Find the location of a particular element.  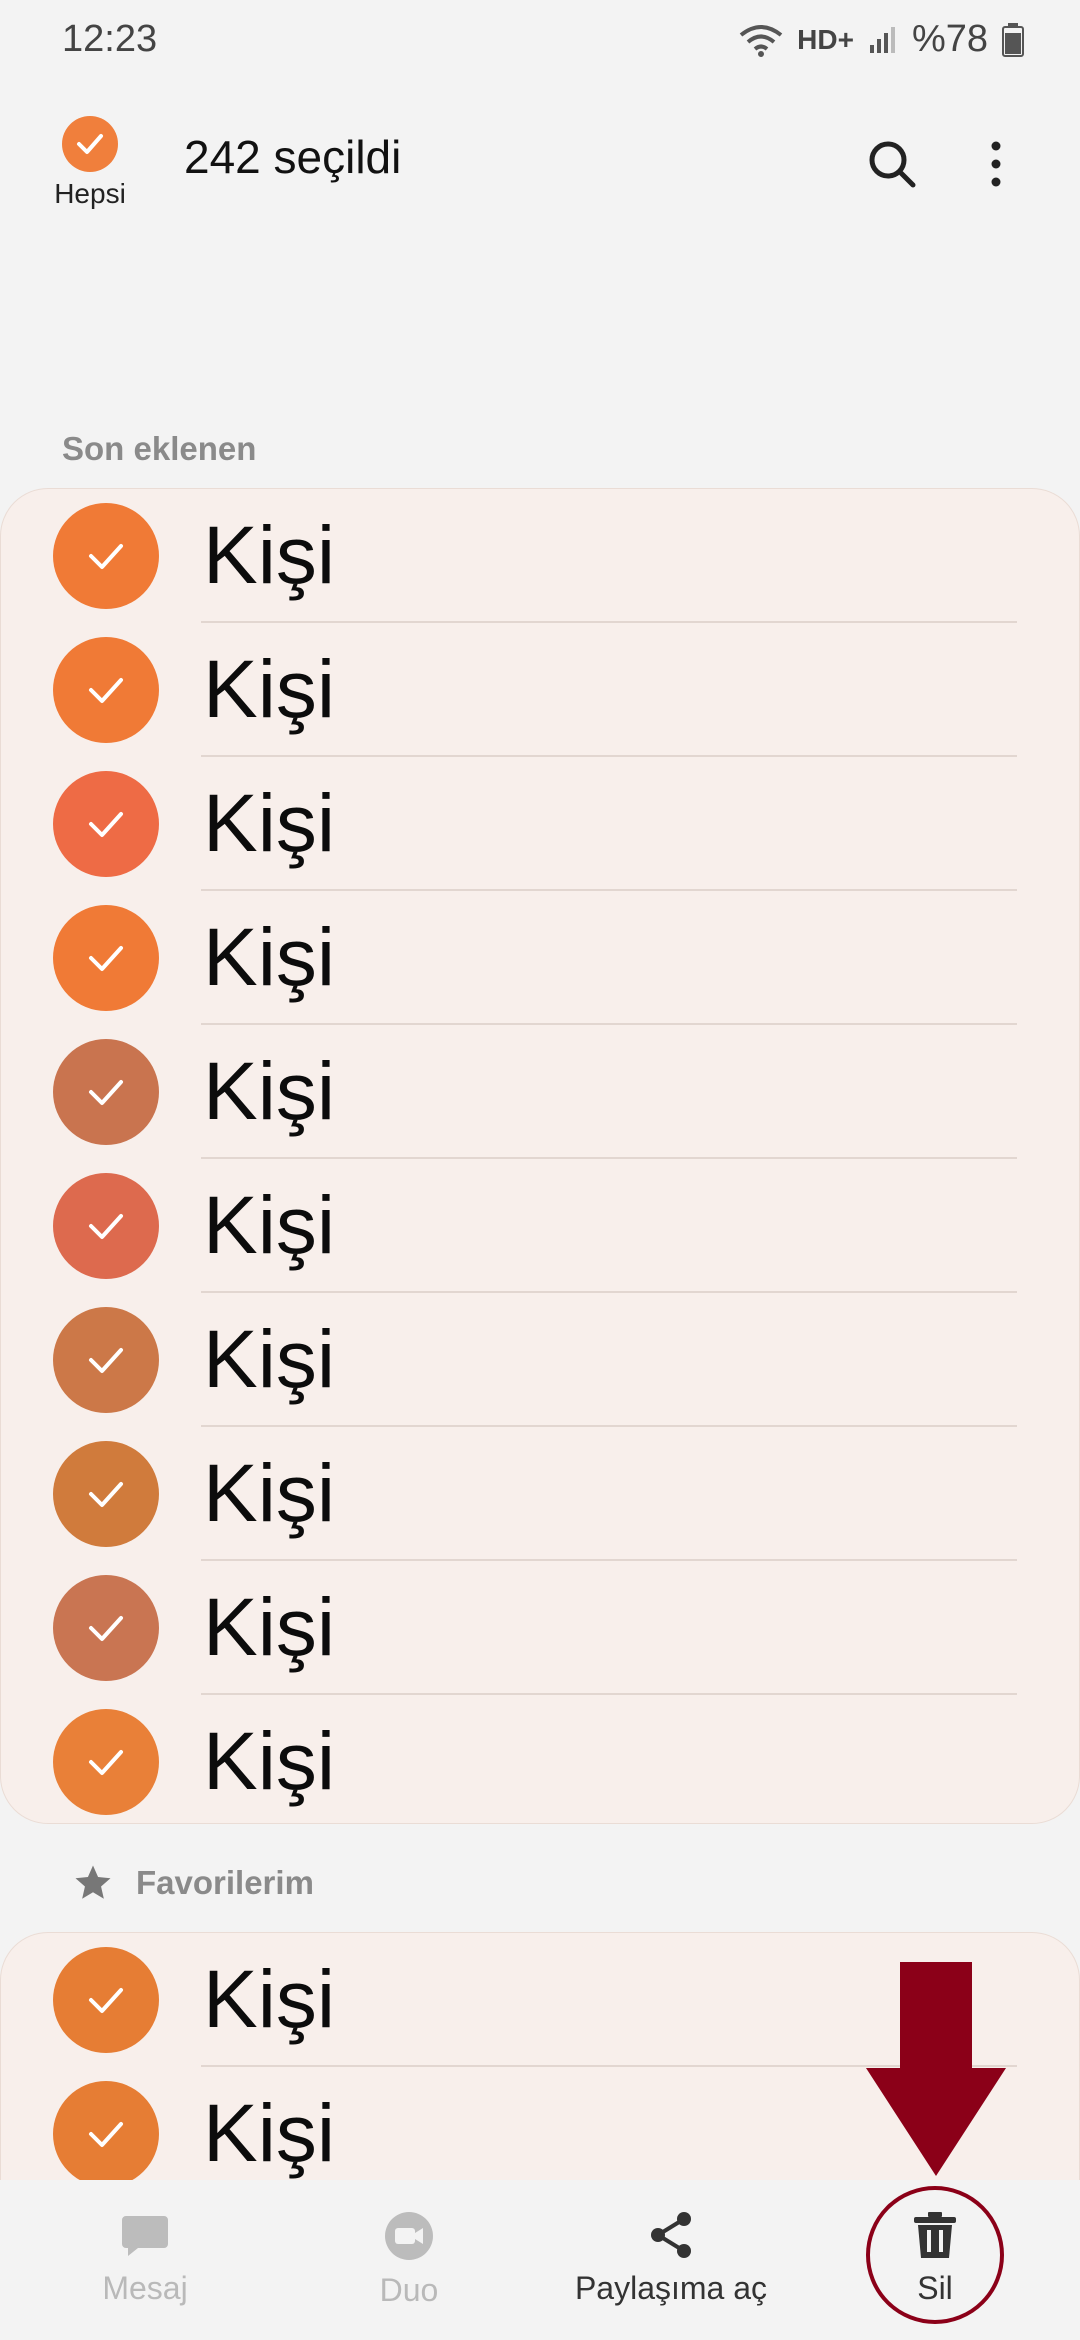

battery-icon is located at coordinates (1013, 39).